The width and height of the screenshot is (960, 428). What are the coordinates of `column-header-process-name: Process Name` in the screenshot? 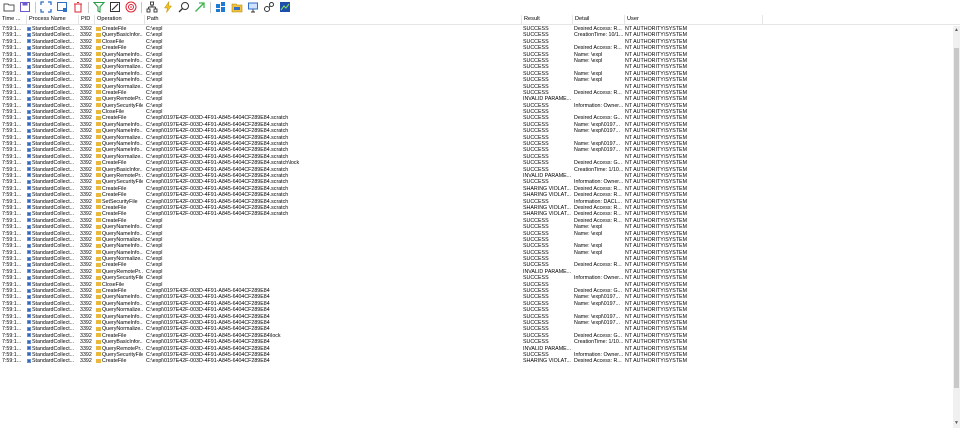 It's located at (53, 19).